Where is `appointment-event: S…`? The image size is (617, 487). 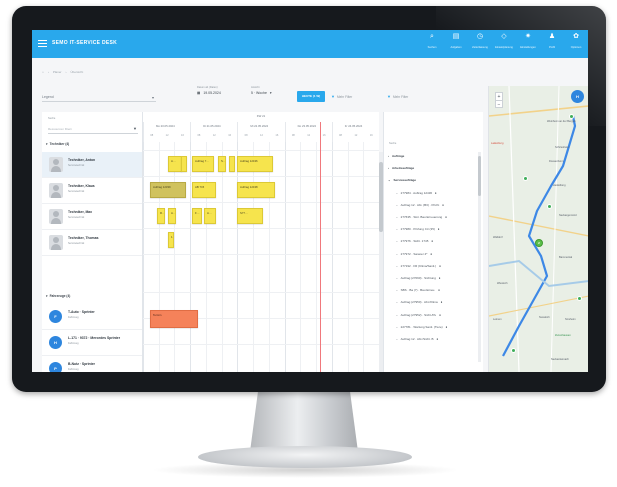
appointment-event: S… is located at coordinates (222, 164).